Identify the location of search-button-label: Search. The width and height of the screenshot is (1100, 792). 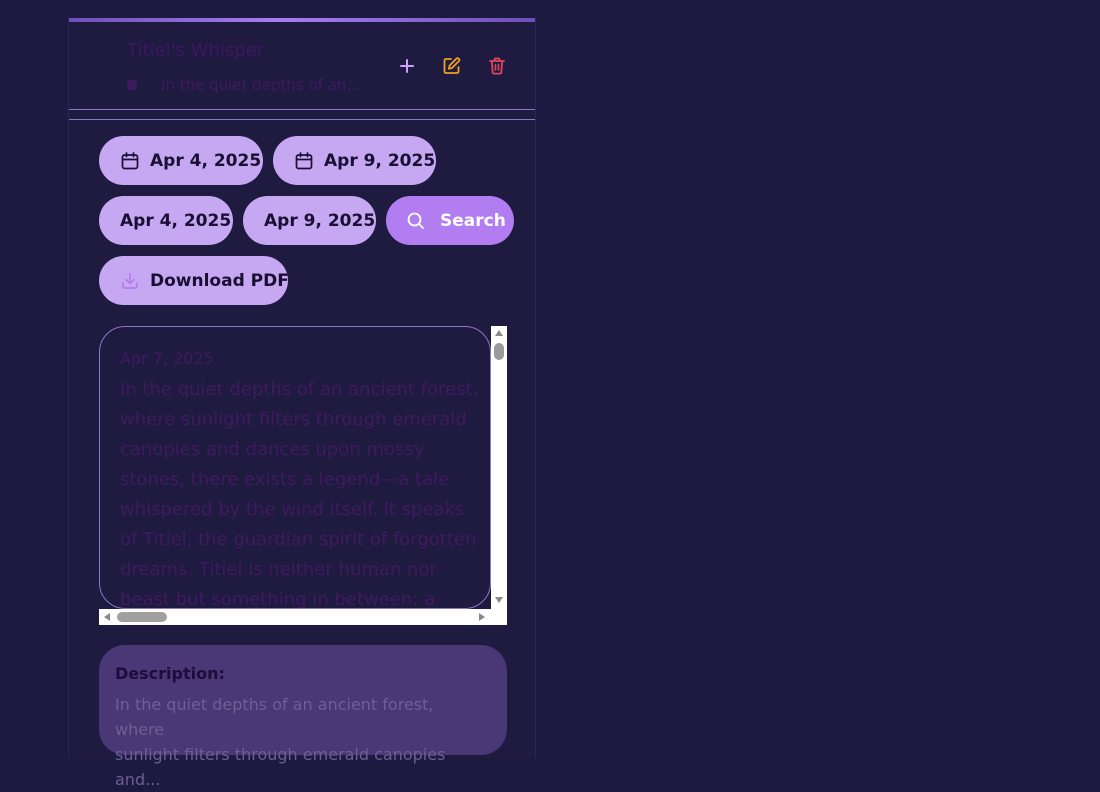
(473, 220).